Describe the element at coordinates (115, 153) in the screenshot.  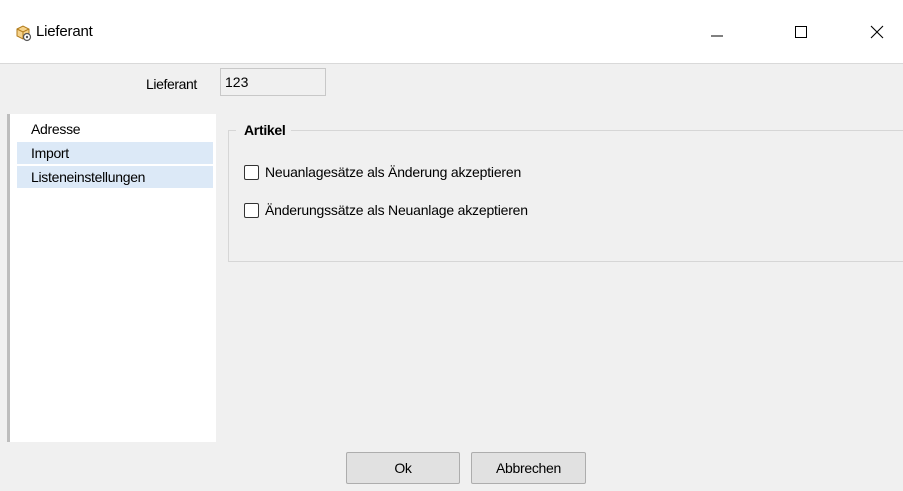
I see `nav-item-import: Import` at that location.